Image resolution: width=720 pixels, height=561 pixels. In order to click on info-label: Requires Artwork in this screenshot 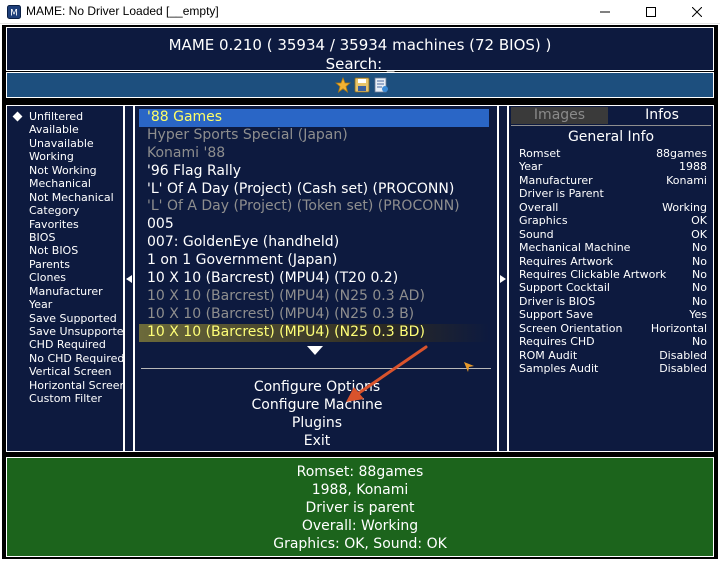, I will do `click(566, 261)`.